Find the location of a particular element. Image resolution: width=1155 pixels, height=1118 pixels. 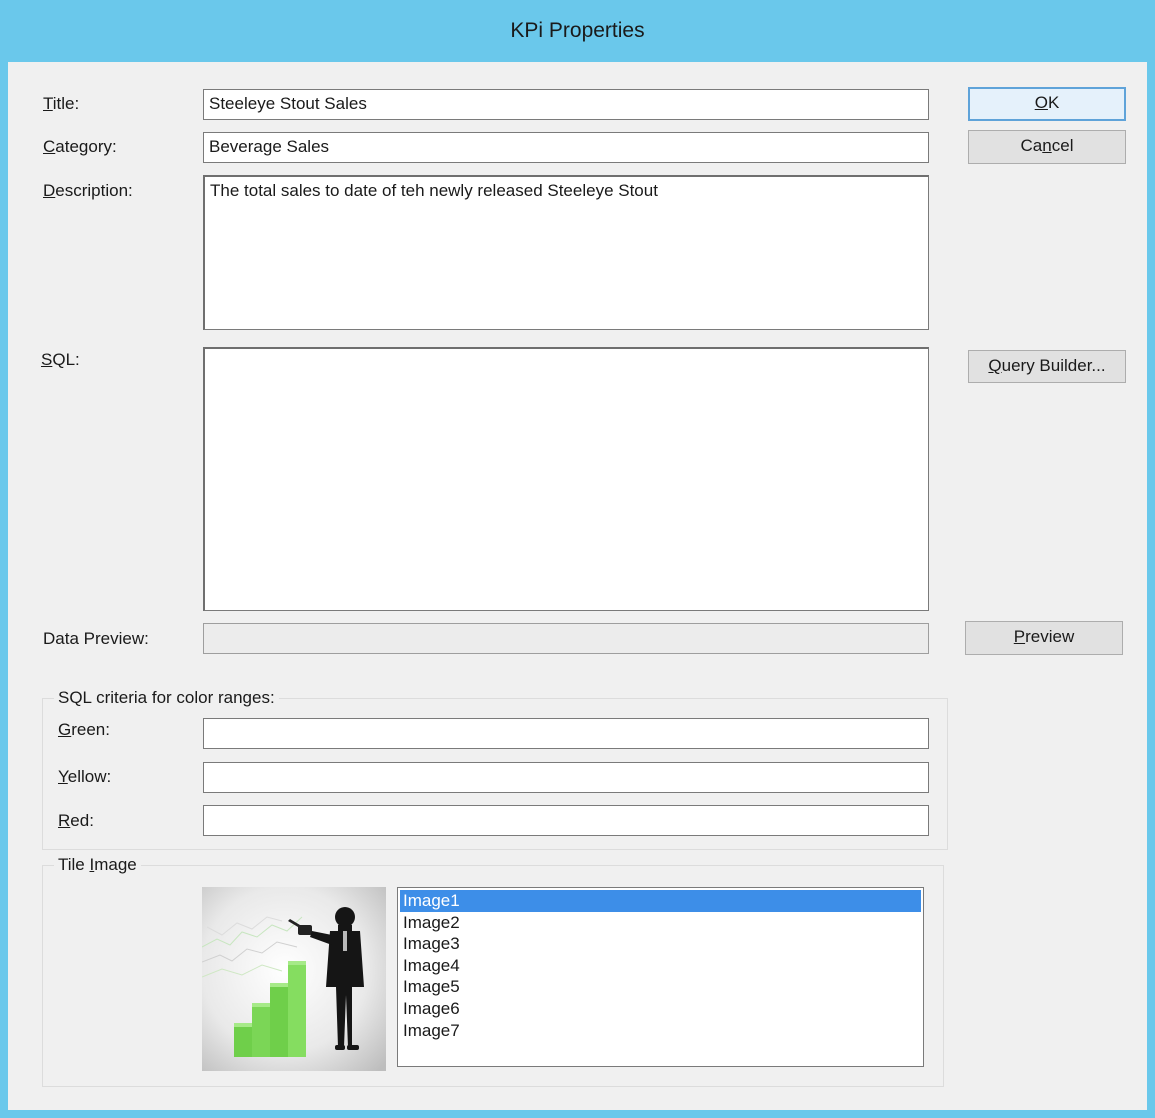

list-item: Image5 is located at coordinates (660, 987).